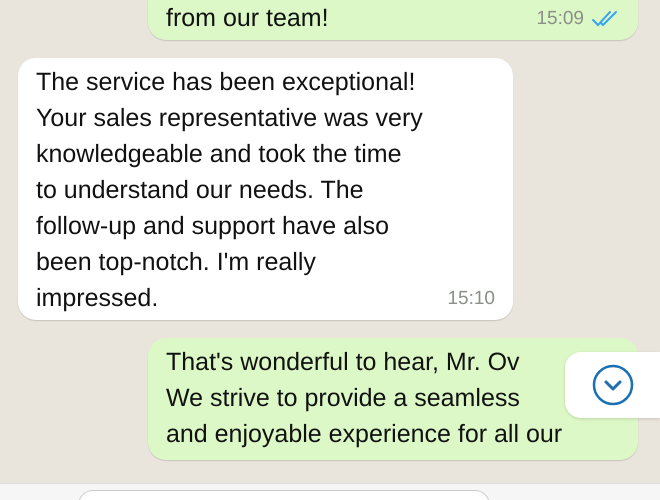 This screenshot has height=500, width=660. What do you see at coordinates (247, 18) in the screenshot?
I see `message-text: from our team!` at bounding box center [247, 18].